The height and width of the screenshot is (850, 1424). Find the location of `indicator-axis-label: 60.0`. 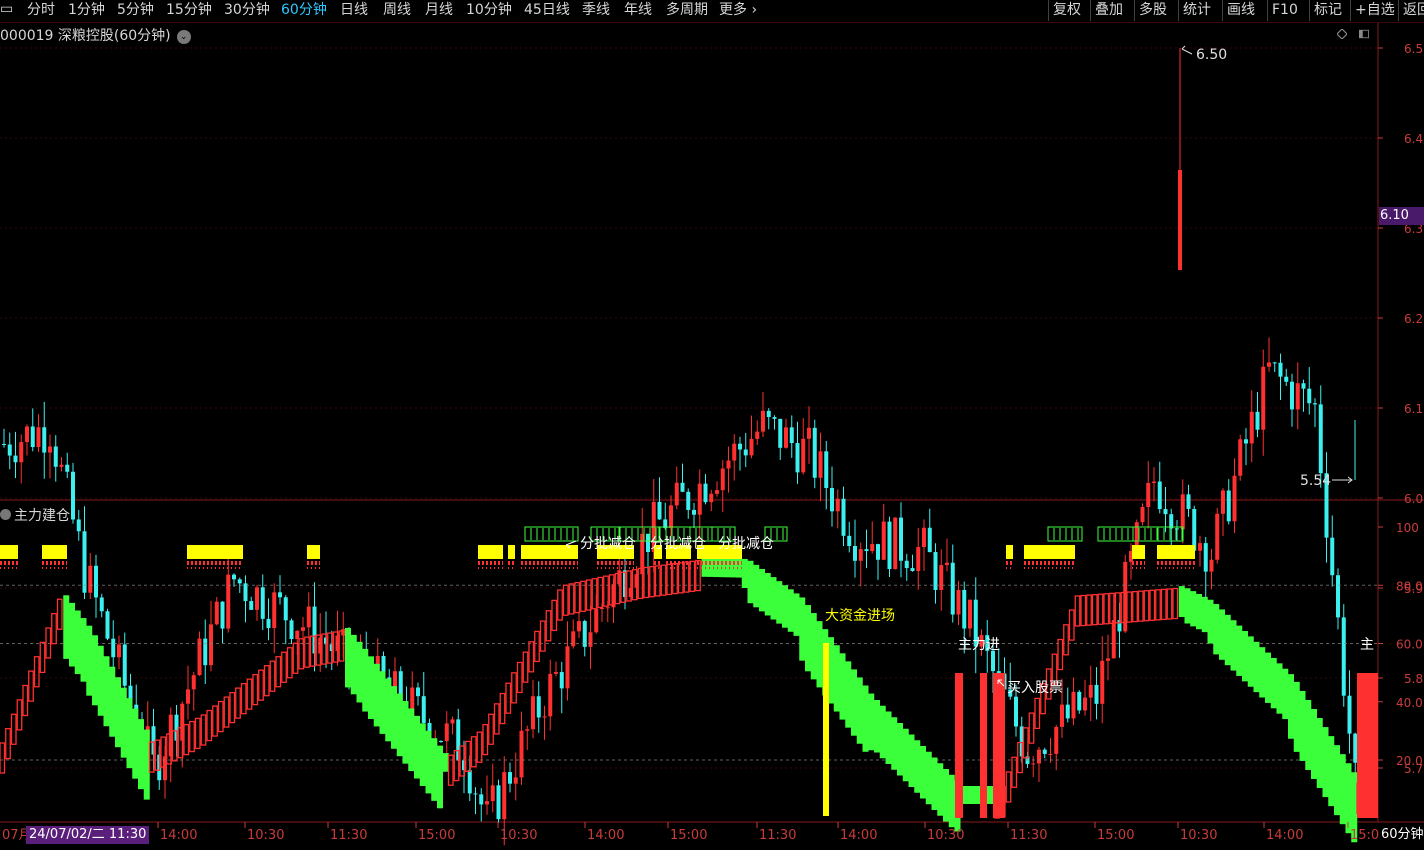

indicator-axis-label: 60.0 is located at coordinates (1409, 645).